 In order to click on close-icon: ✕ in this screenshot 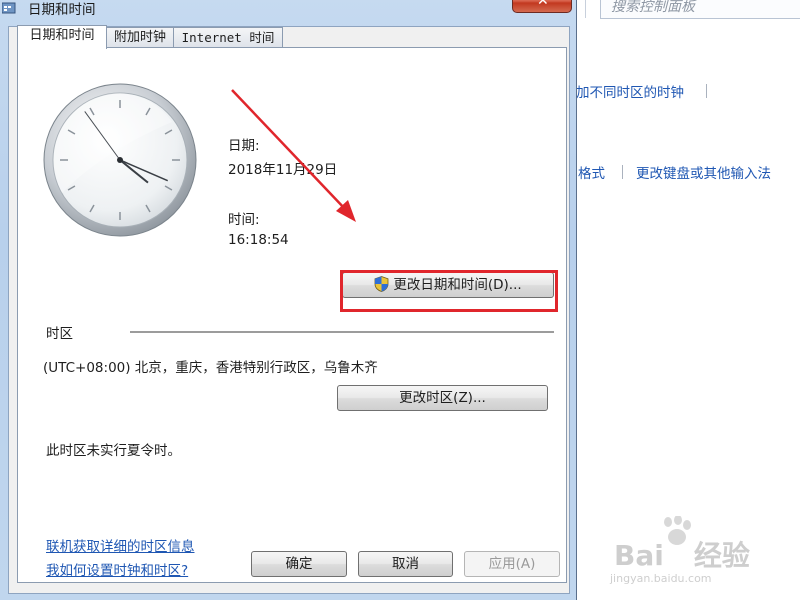, I will do `click(543, 4)`.